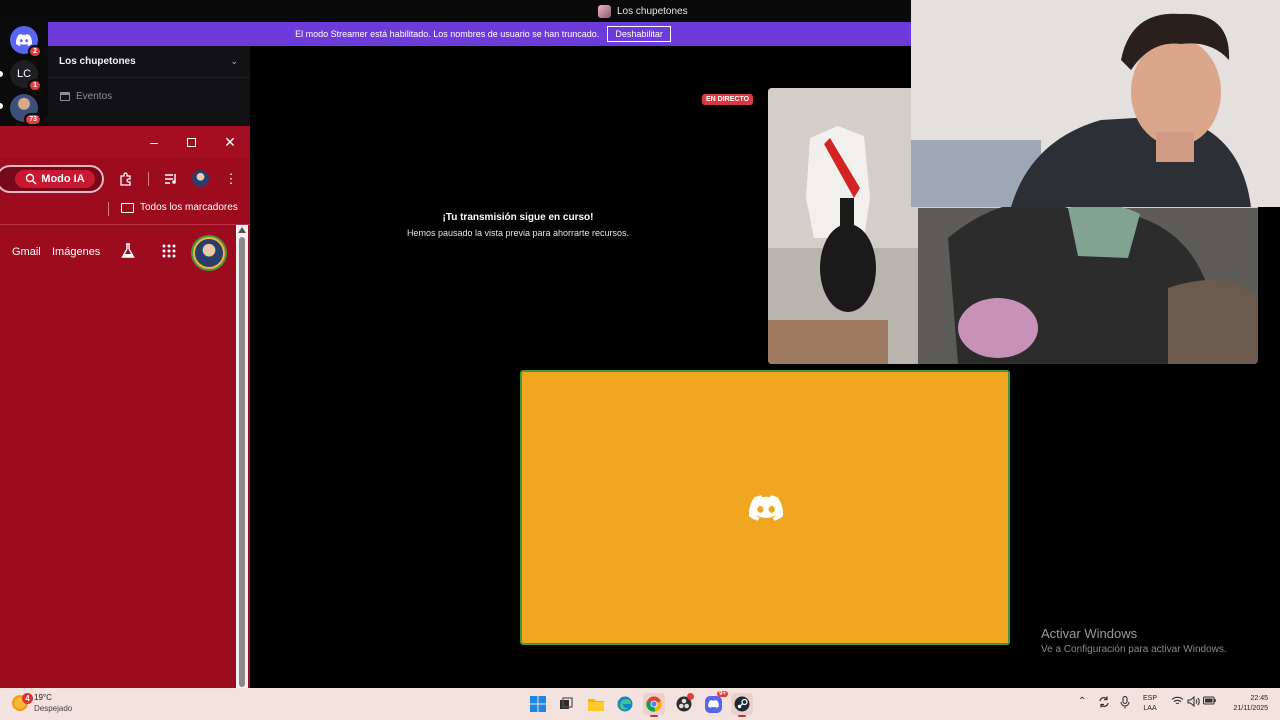 This screenshot has width=1280, height=720. What do you see at coordinates (65, 96) in the screenshot?
I see `calendar-icon` at bounding box center [65, 96].